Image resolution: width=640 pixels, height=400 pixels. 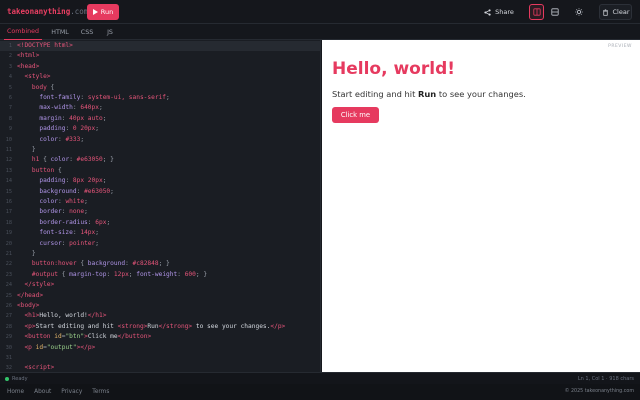 I want to click on share-icon, so click(x=487, y=12).